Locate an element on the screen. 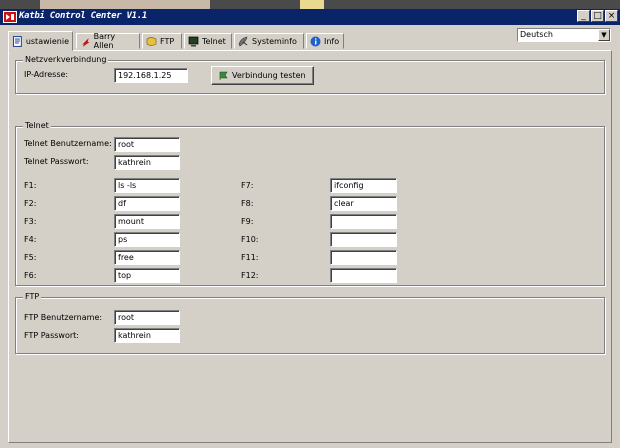 This screenshot has height=448, width=620. tab-label: Telnet is located at coordinates (214, 41).